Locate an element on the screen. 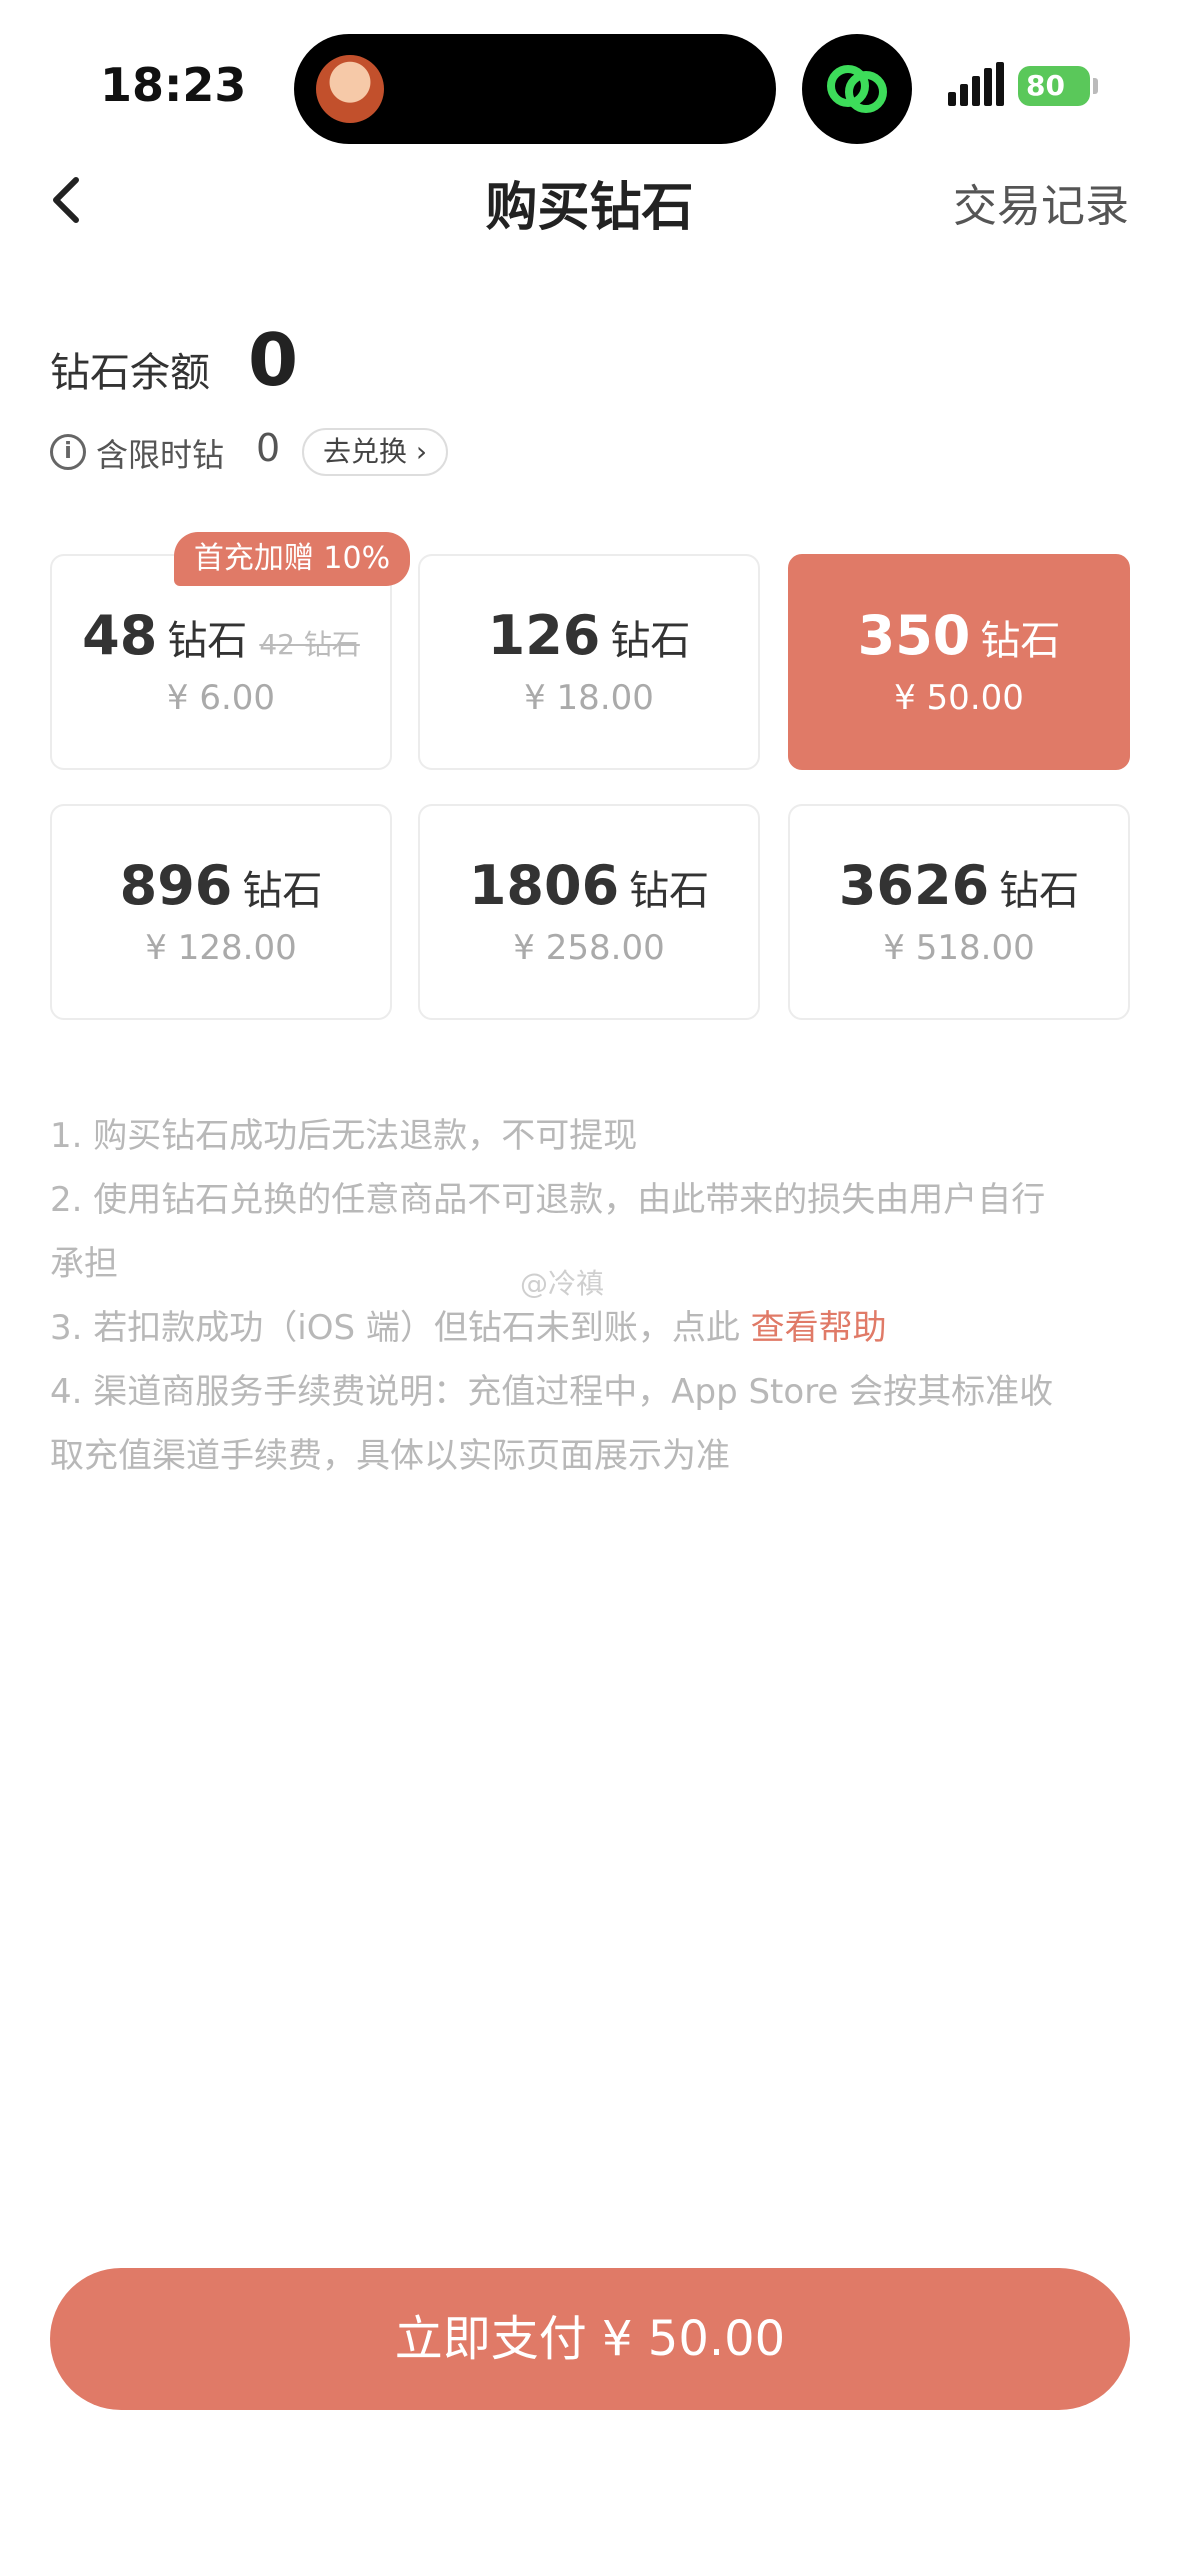 The image size is (1179, 2556). package-original-amount: 42 钻石 is located at coordinates (309, 644).